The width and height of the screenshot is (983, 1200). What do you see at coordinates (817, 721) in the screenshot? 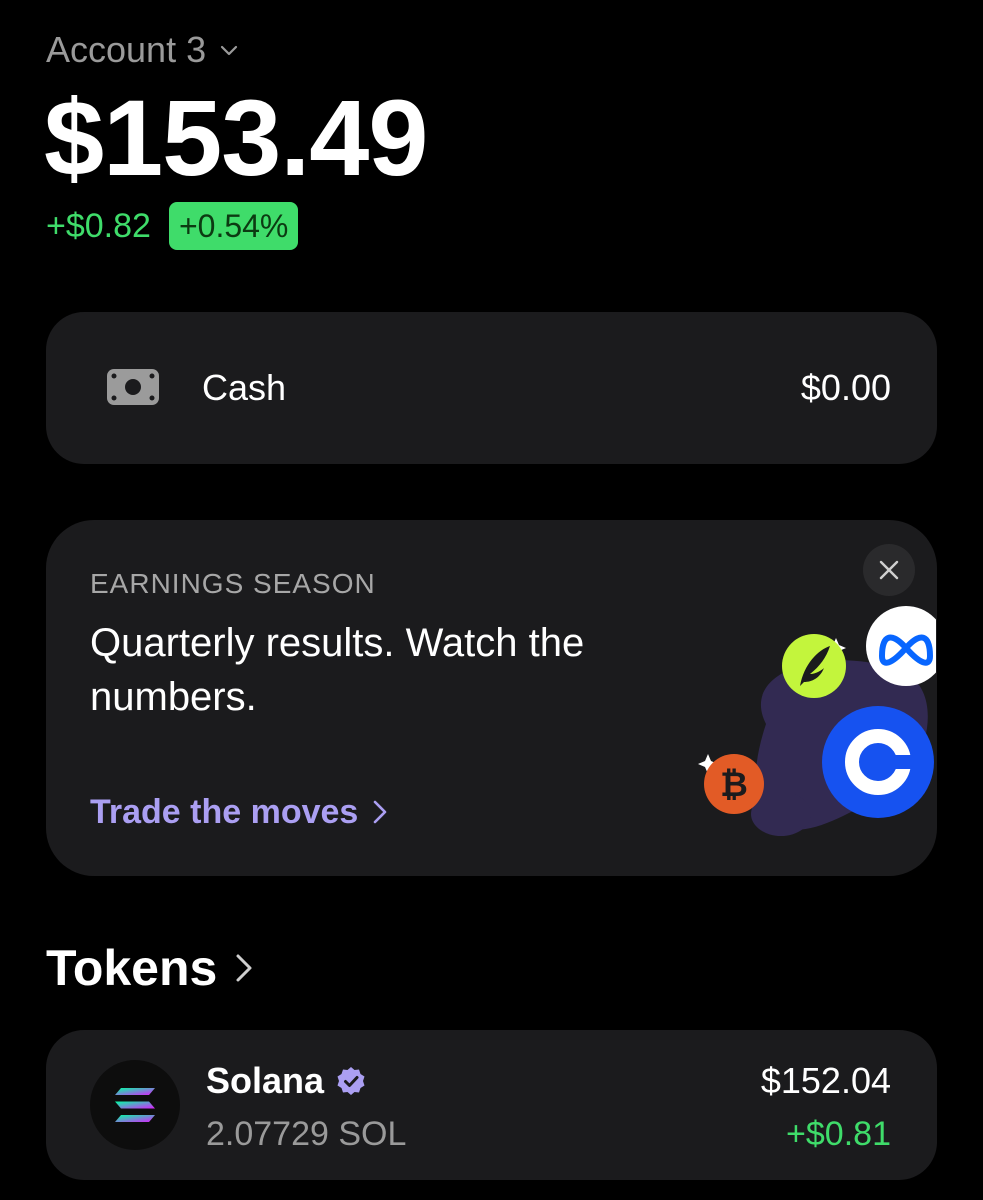
I see `promo-illustration: ₿` at bounding box center [817, 721].